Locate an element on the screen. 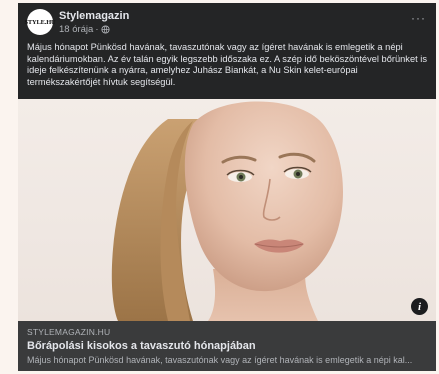 This screenshot has width=439, height=374. page-name-link: Stylemagazin is located at coordinates (94, 16).